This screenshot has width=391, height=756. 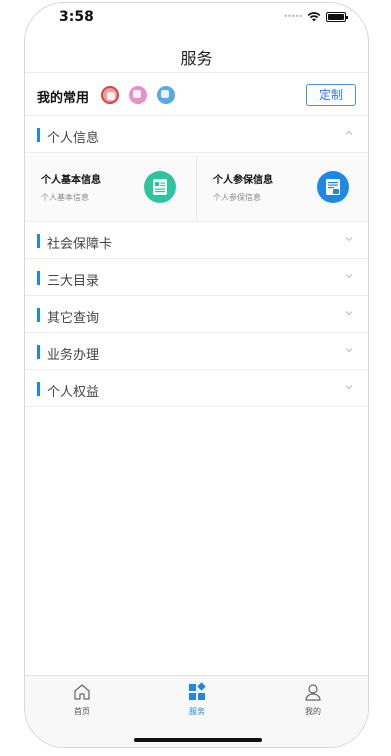 What do you see at coordinates (196, 314) in the screenshot?
I see `section-header-other-queries: 其它查询` at bounding box center [196, 314].